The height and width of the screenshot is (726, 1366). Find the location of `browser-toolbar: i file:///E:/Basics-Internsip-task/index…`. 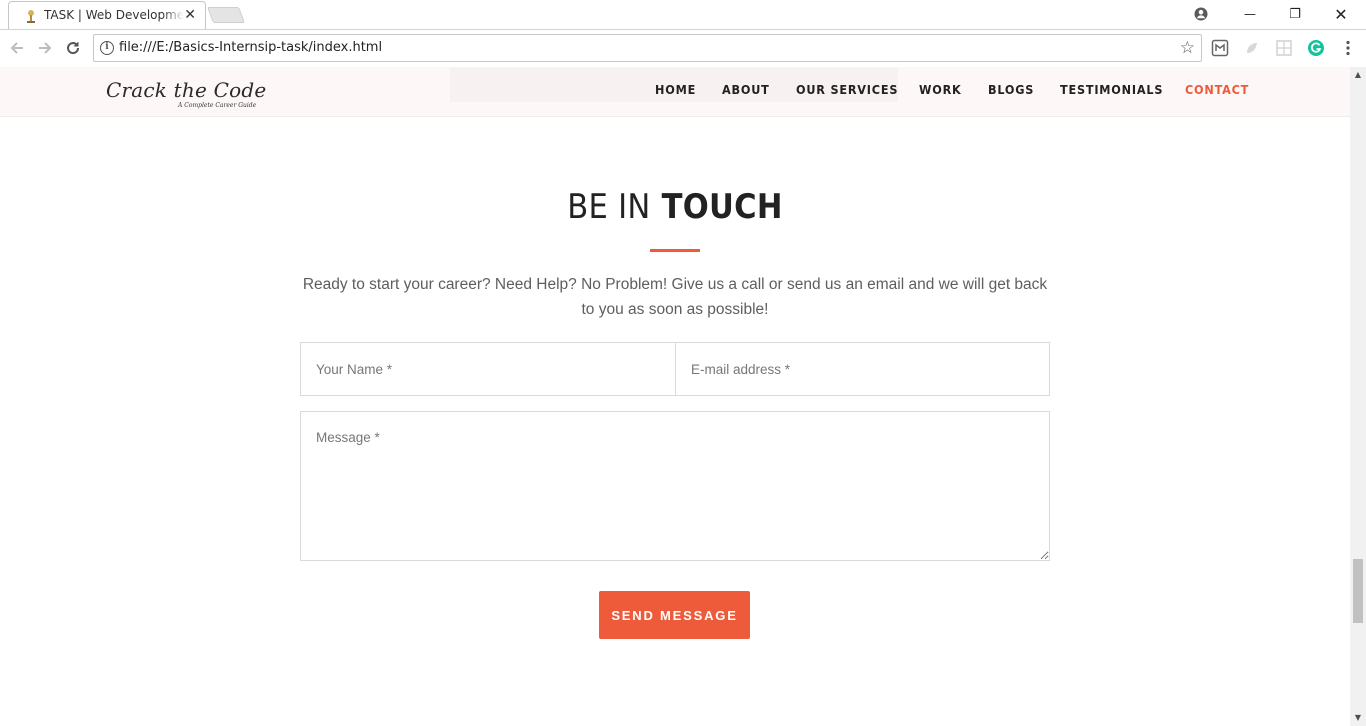

browser-toolbar: i file:///E:/Basics-Internsip-task/index… is located at coordinates (683, 47).